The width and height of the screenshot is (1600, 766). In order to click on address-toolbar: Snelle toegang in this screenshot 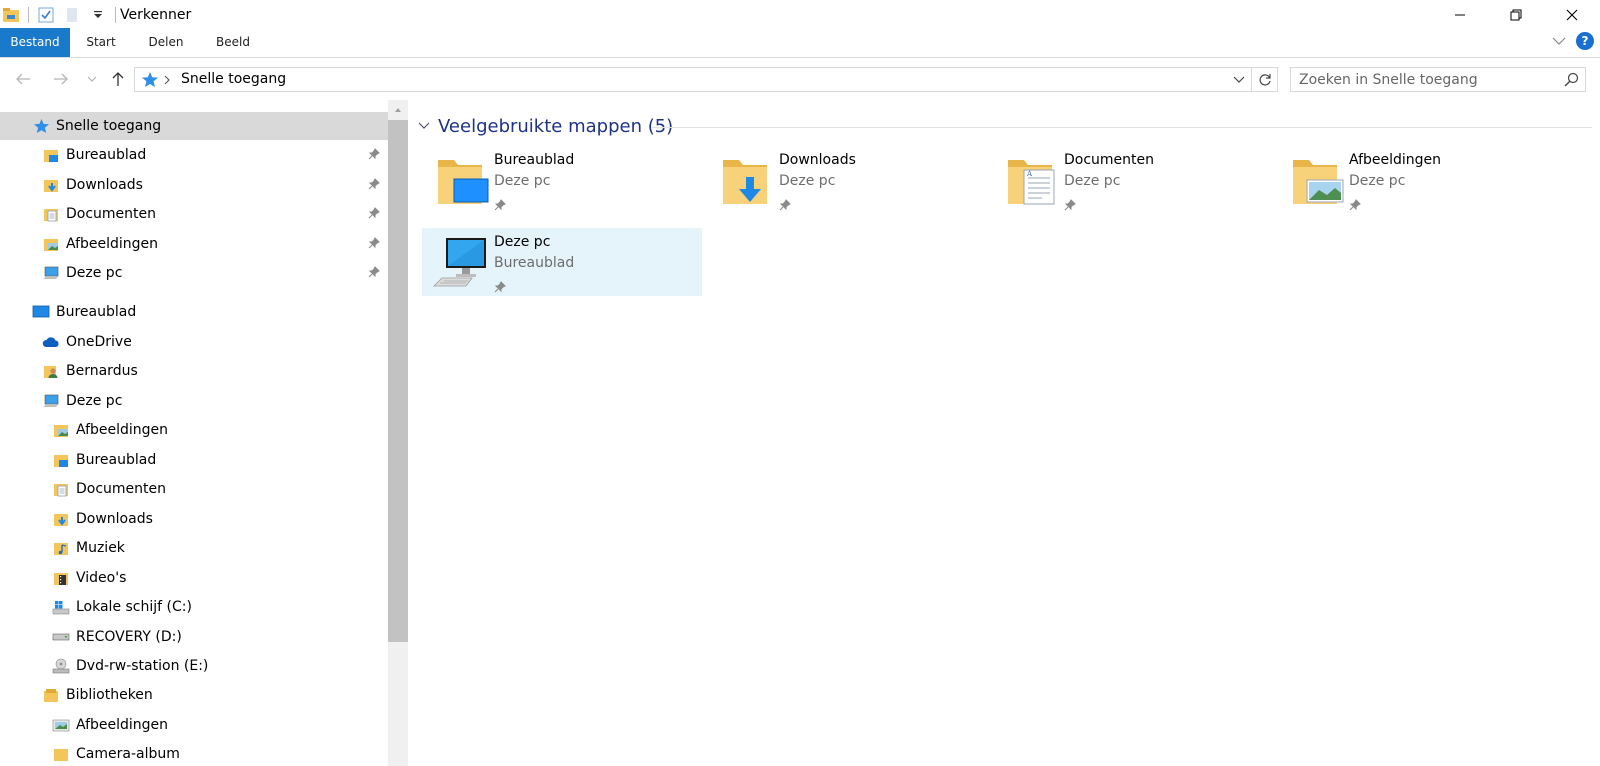, I will do `click(800, 79)`.